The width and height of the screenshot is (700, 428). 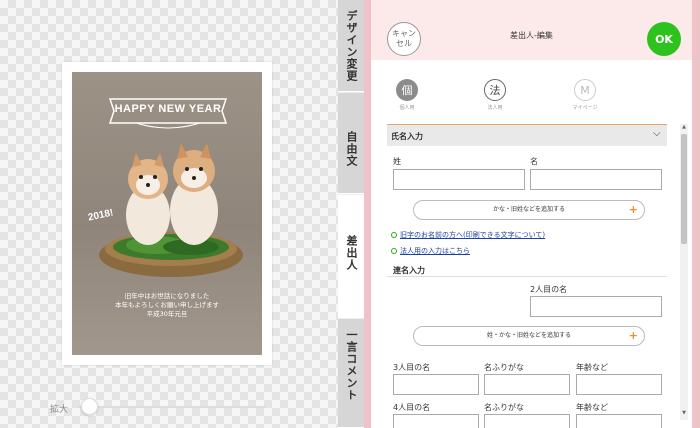 What do you see at coordinates (473, 235) in the screenshot?
I see `link-text: 旧字のお名前の方へ(印刷できる文字について)` at bounding box center [473, 235].